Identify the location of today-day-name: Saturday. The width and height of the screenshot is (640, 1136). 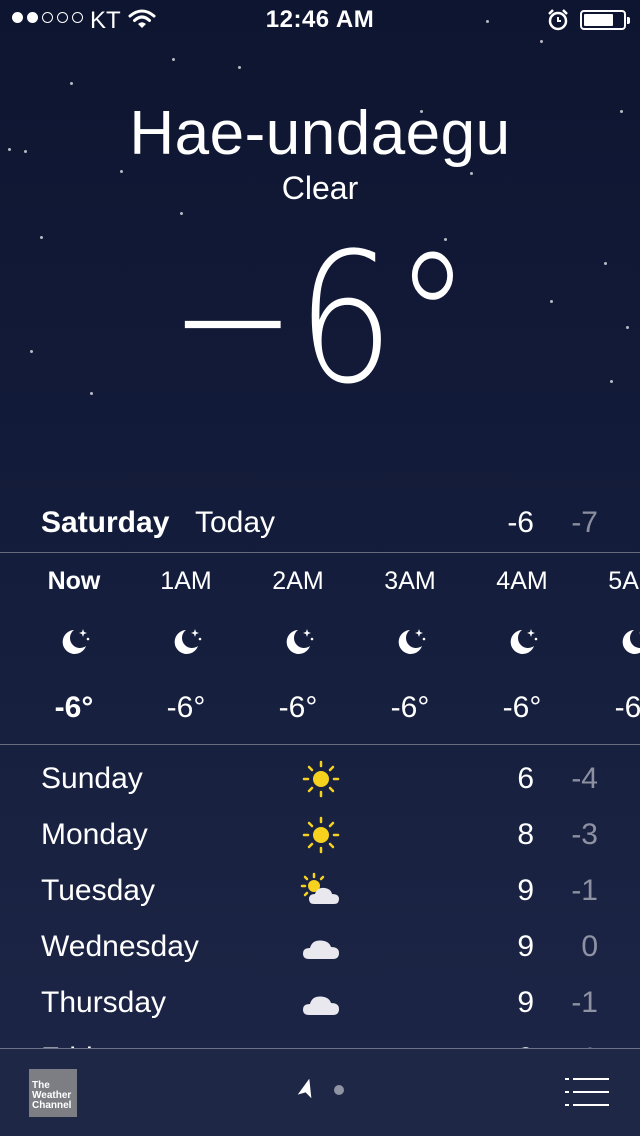
(105, 522).